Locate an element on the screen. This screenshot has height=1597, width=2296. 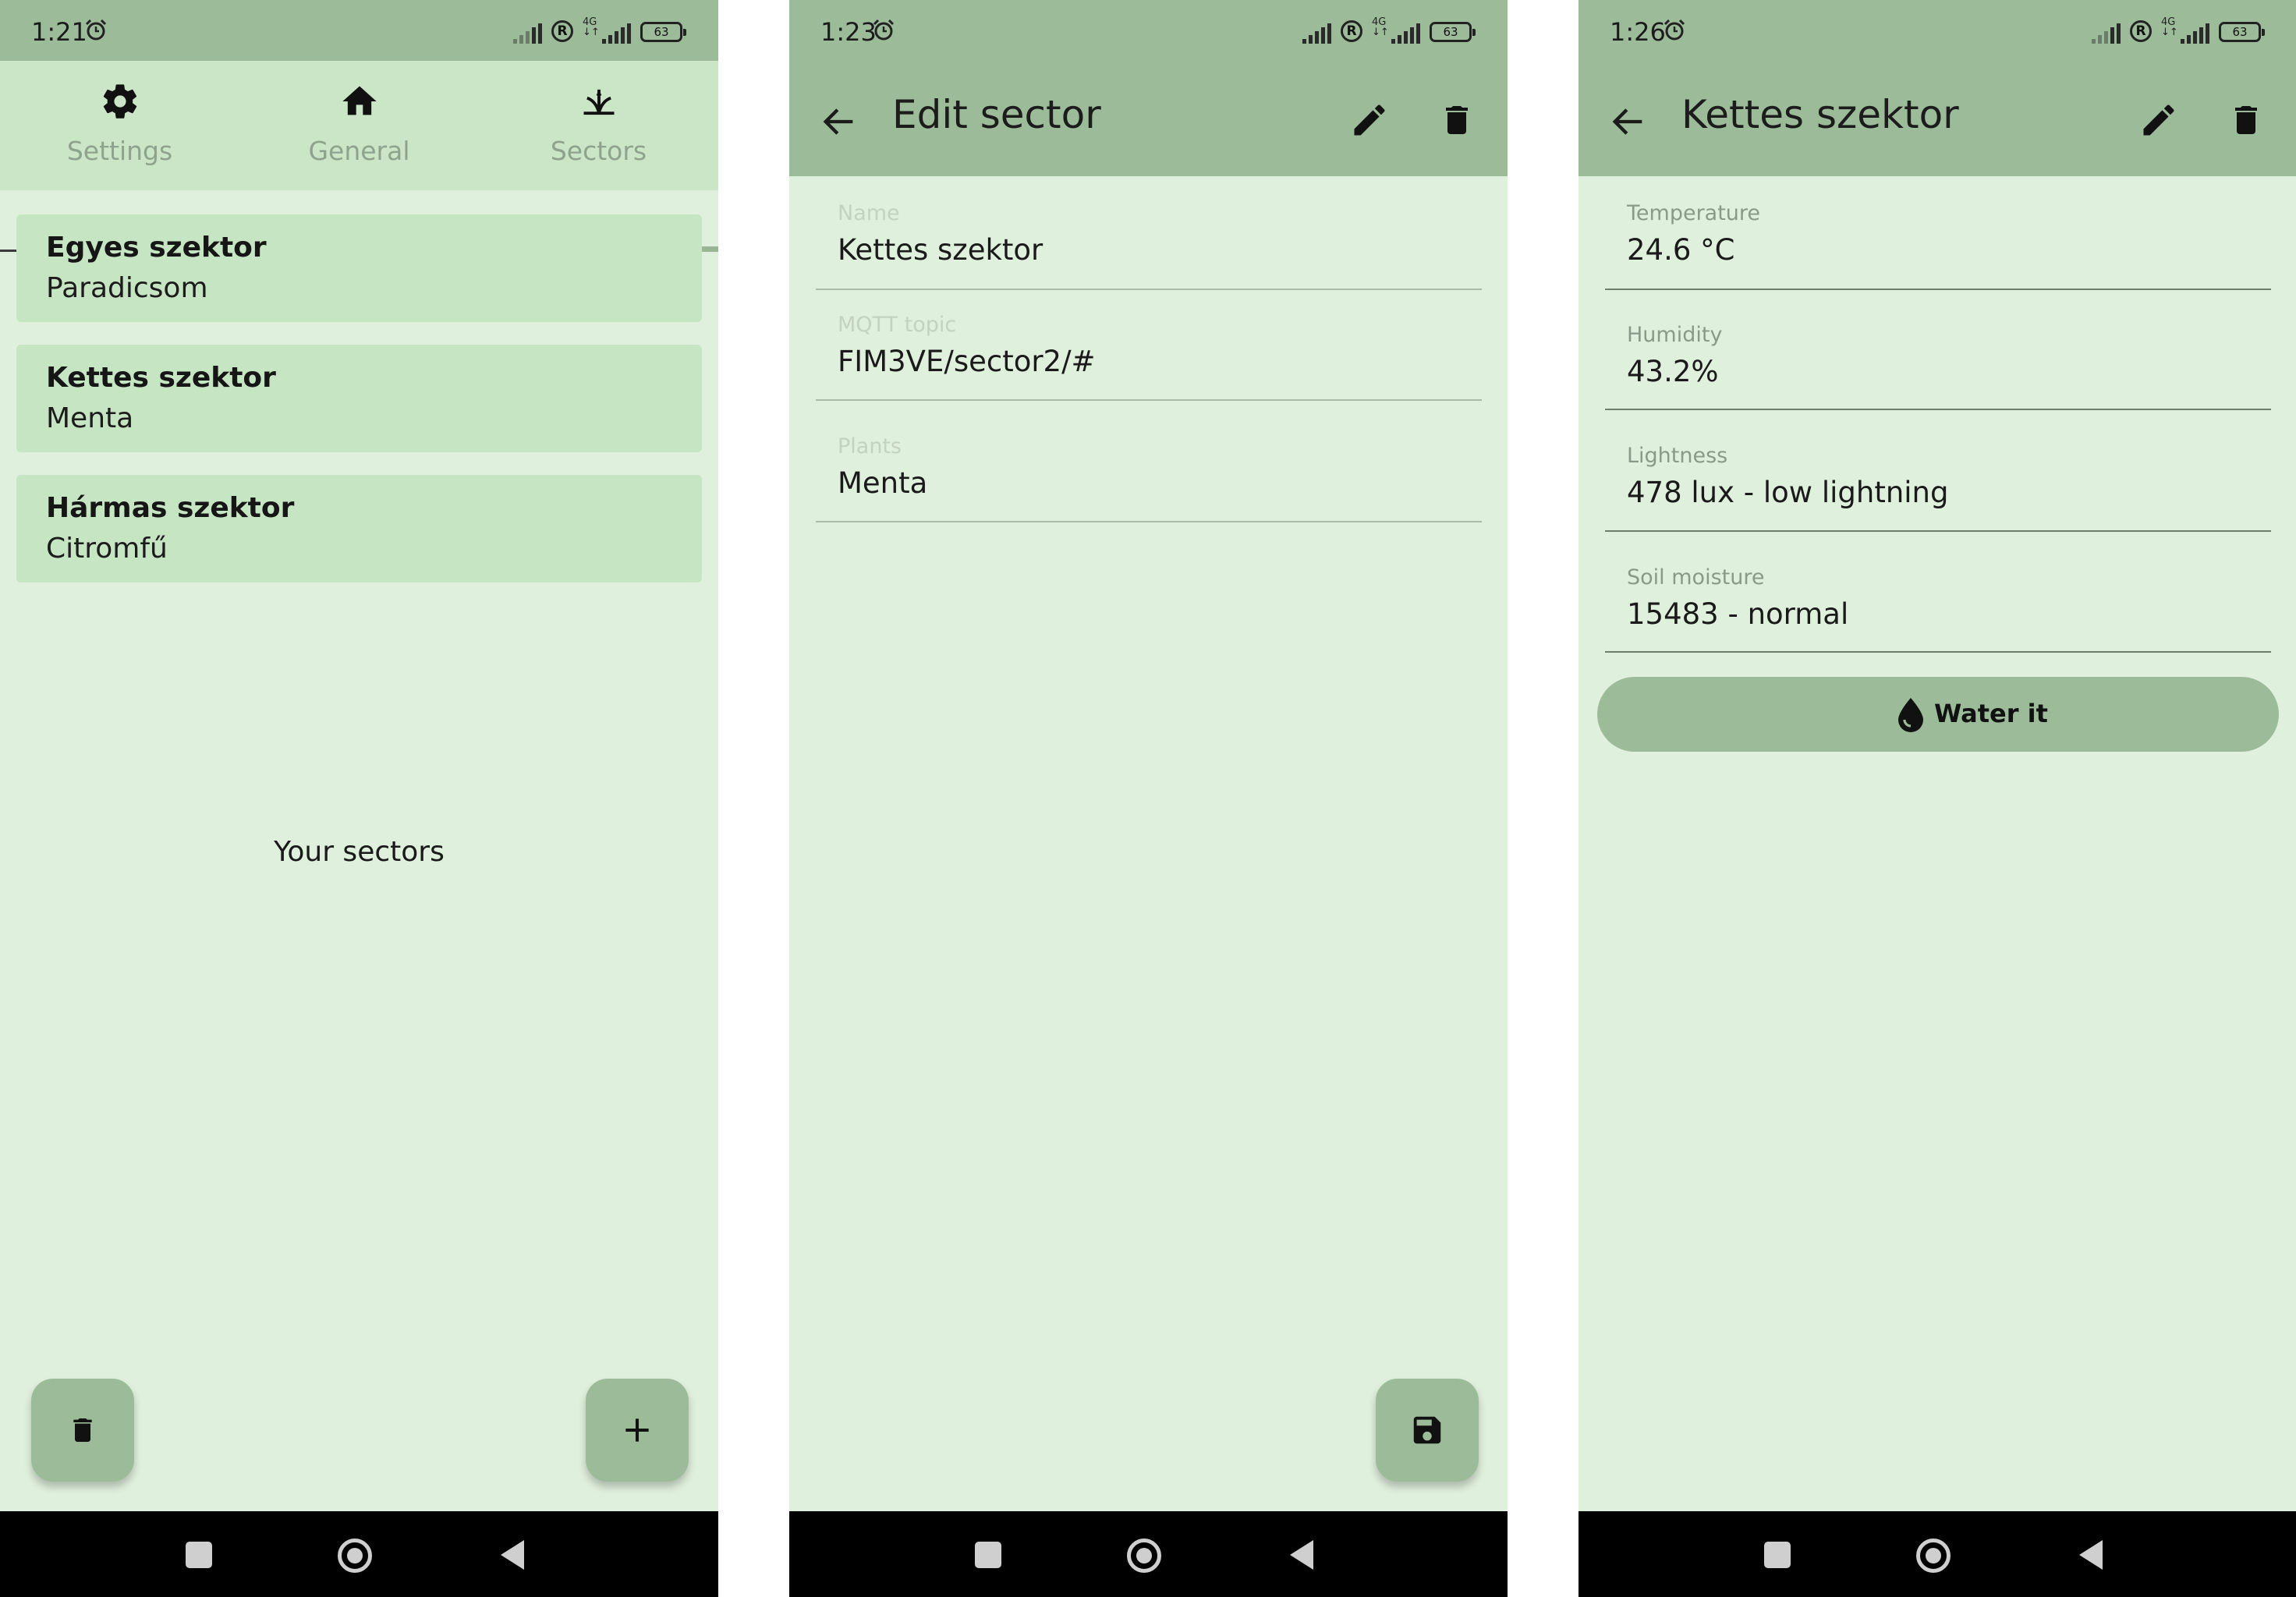
plus-icon is located at coordinates (637, 1430).